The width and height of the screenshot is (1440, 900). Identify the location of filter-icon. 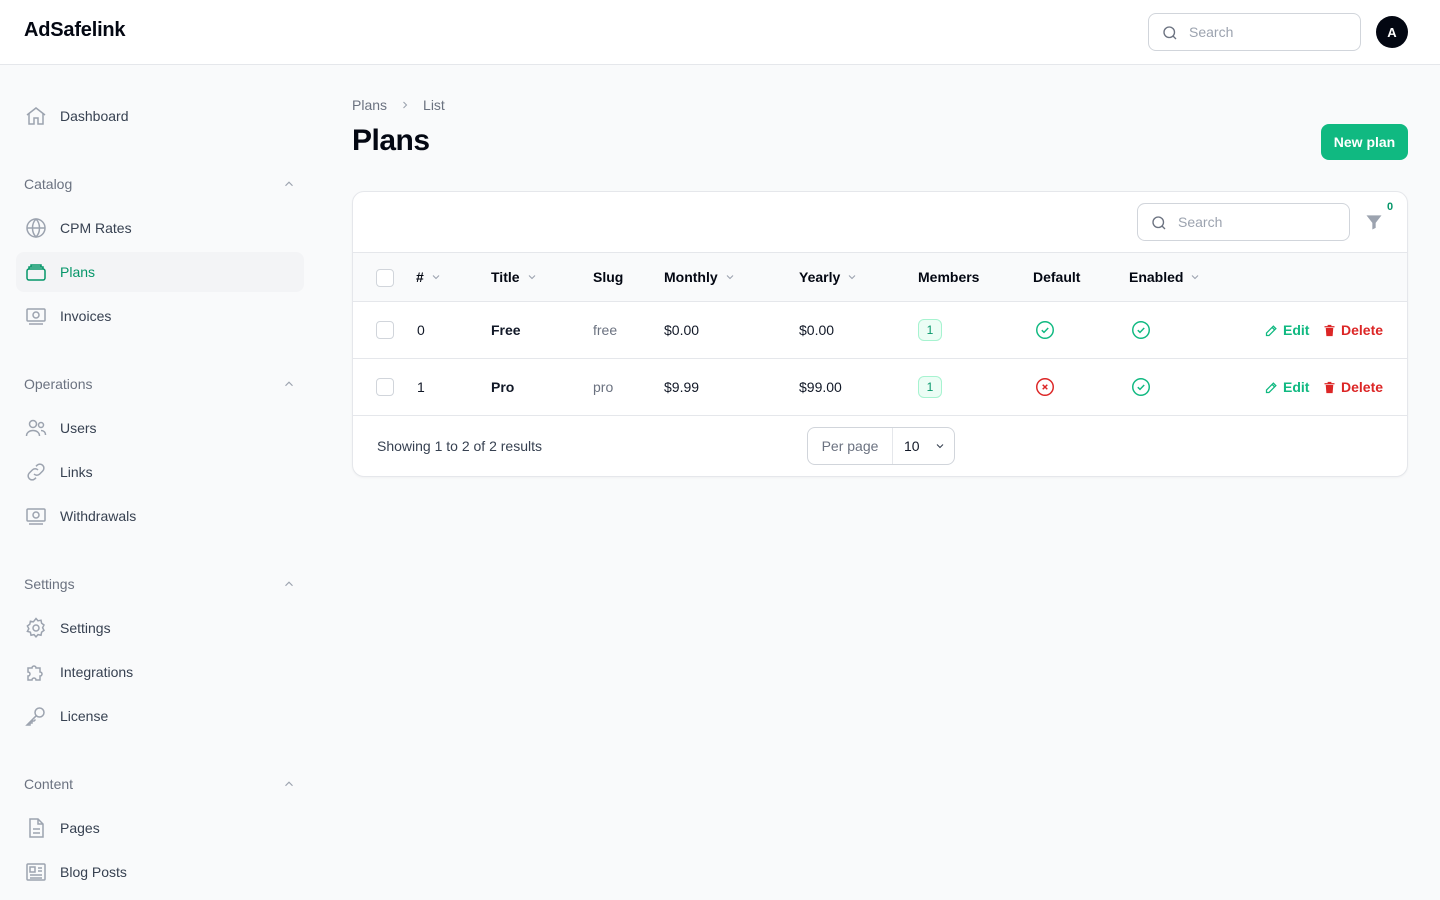
(1375, 223).